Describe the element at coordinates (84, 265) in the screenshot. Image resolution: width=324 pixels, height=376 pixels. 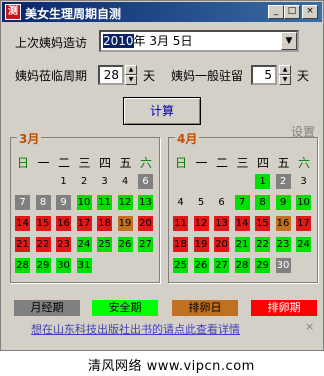
I see `calendar-day: 31` at that location.